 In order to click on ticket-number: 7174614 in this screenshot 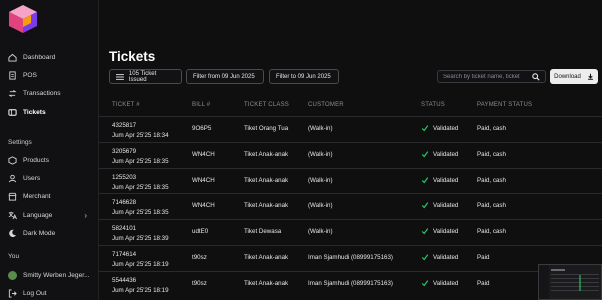, I will do `click(124, 254)`.